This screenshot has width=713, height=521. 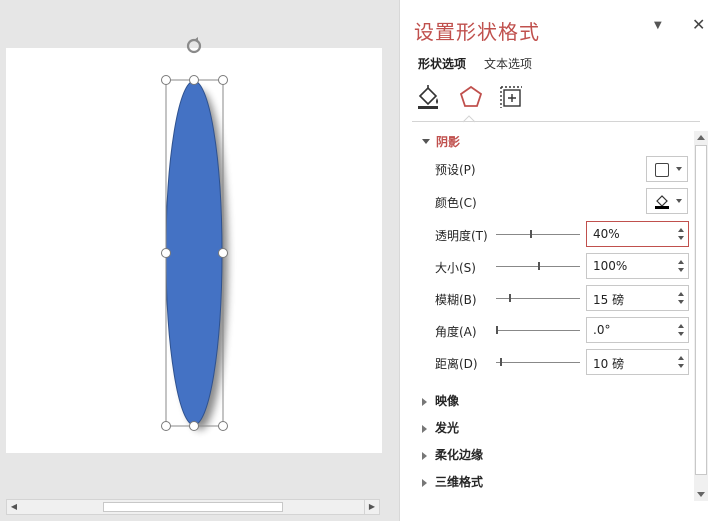 I want to click on scroll-left-arrow: ◀, so click(x=14, y=507).